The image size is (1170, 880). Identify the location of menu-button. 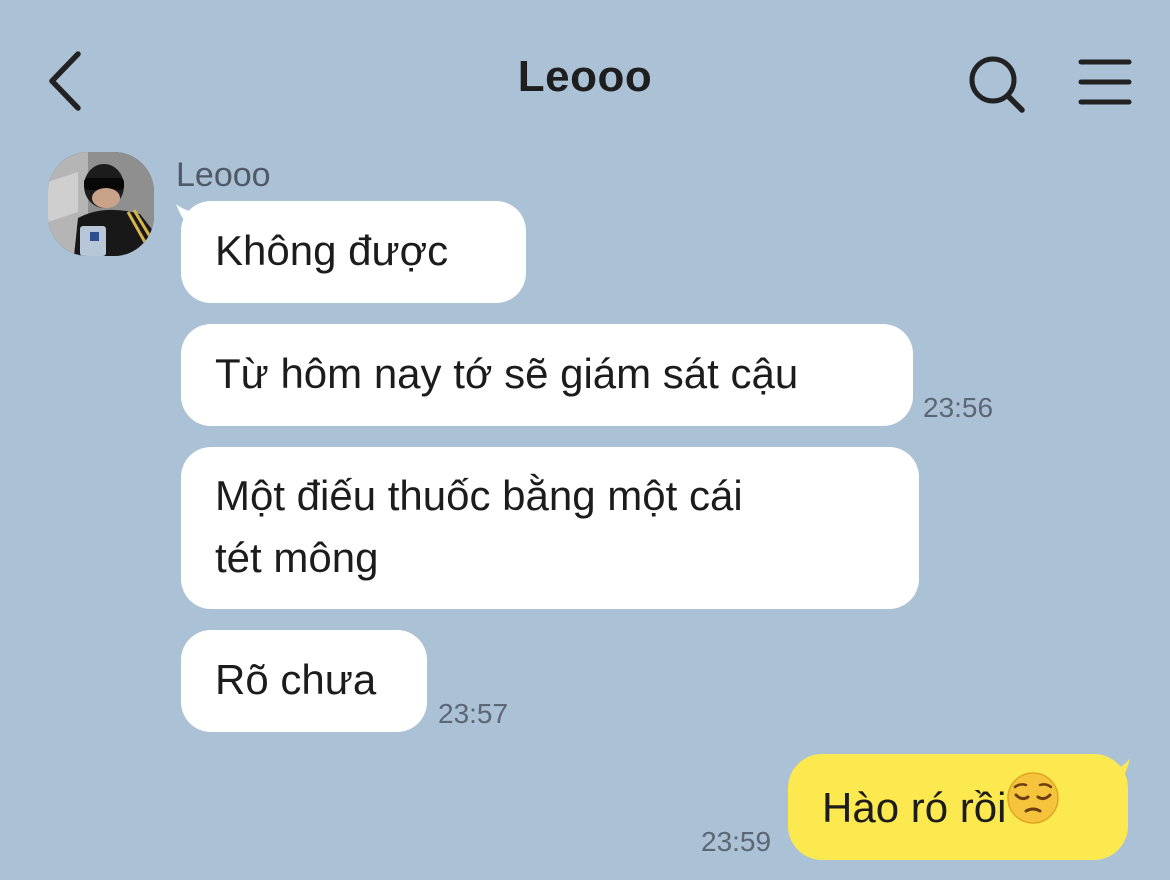
(1105, 82).